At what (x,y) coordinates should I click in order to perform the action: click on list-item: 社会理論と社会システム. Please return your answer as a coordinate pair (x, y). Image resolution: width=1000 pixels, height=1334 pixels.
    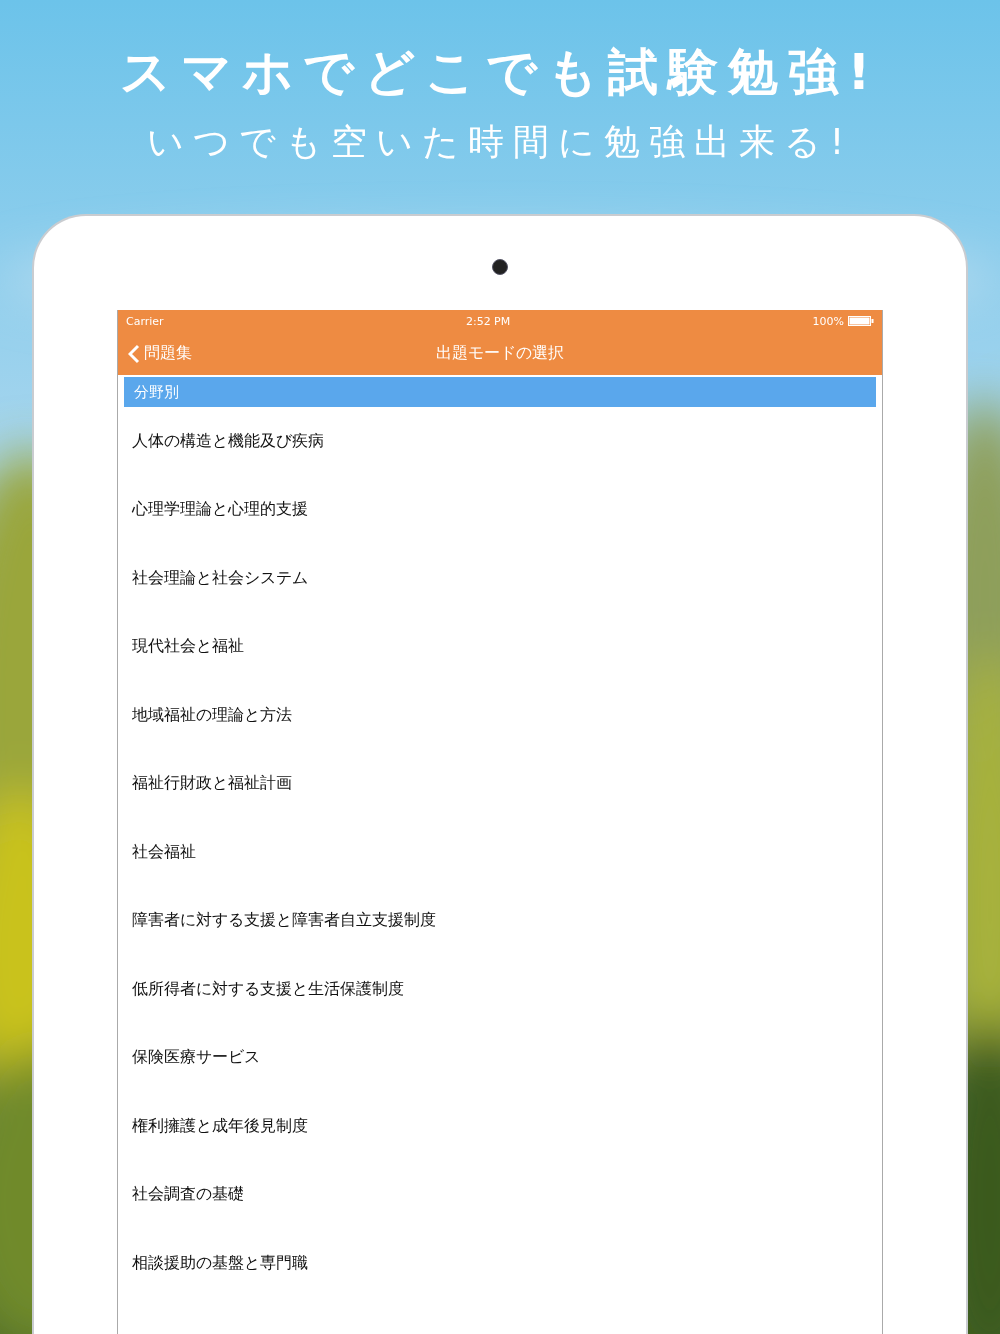
    Looking at the image, I should click on (500, 578).